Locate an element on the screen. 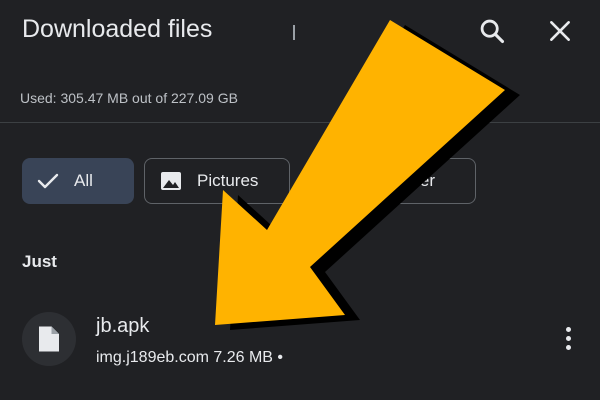  more-options-button is located at coordinates (568, 338).